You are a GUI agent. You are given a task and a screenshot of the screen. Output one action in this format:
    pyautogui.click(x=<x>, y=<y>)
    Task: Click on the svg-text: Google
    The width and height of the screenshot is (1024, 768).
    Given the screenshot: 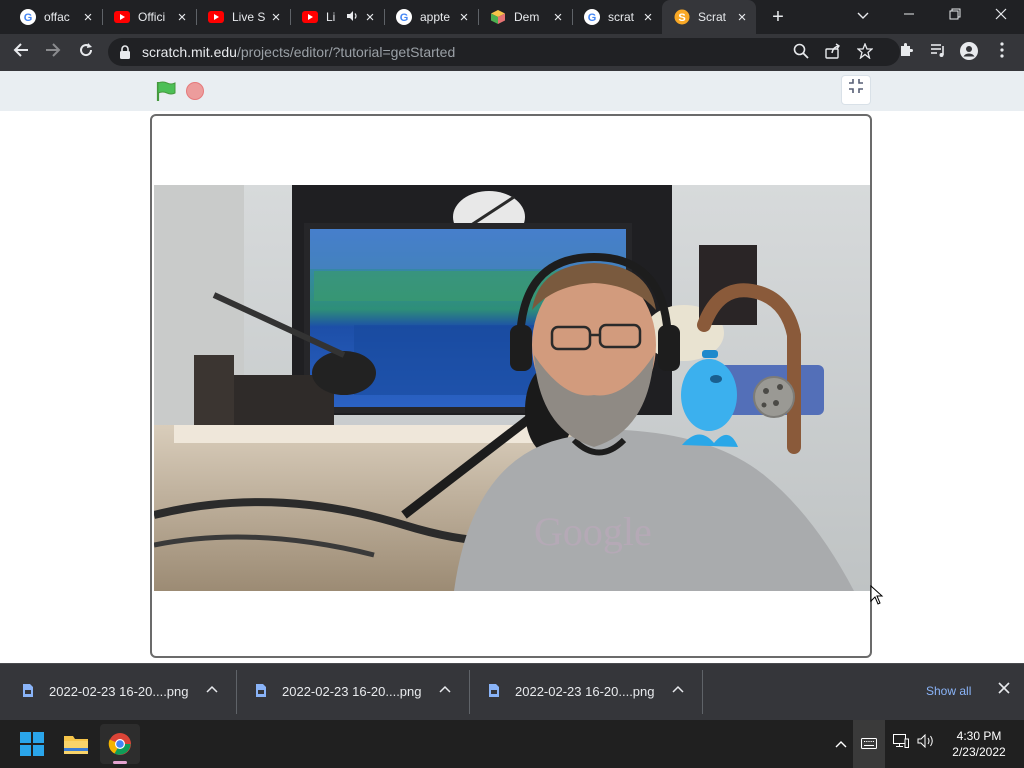 What is the action you would take?
    pyautogui.click(x=593, y=531)
    